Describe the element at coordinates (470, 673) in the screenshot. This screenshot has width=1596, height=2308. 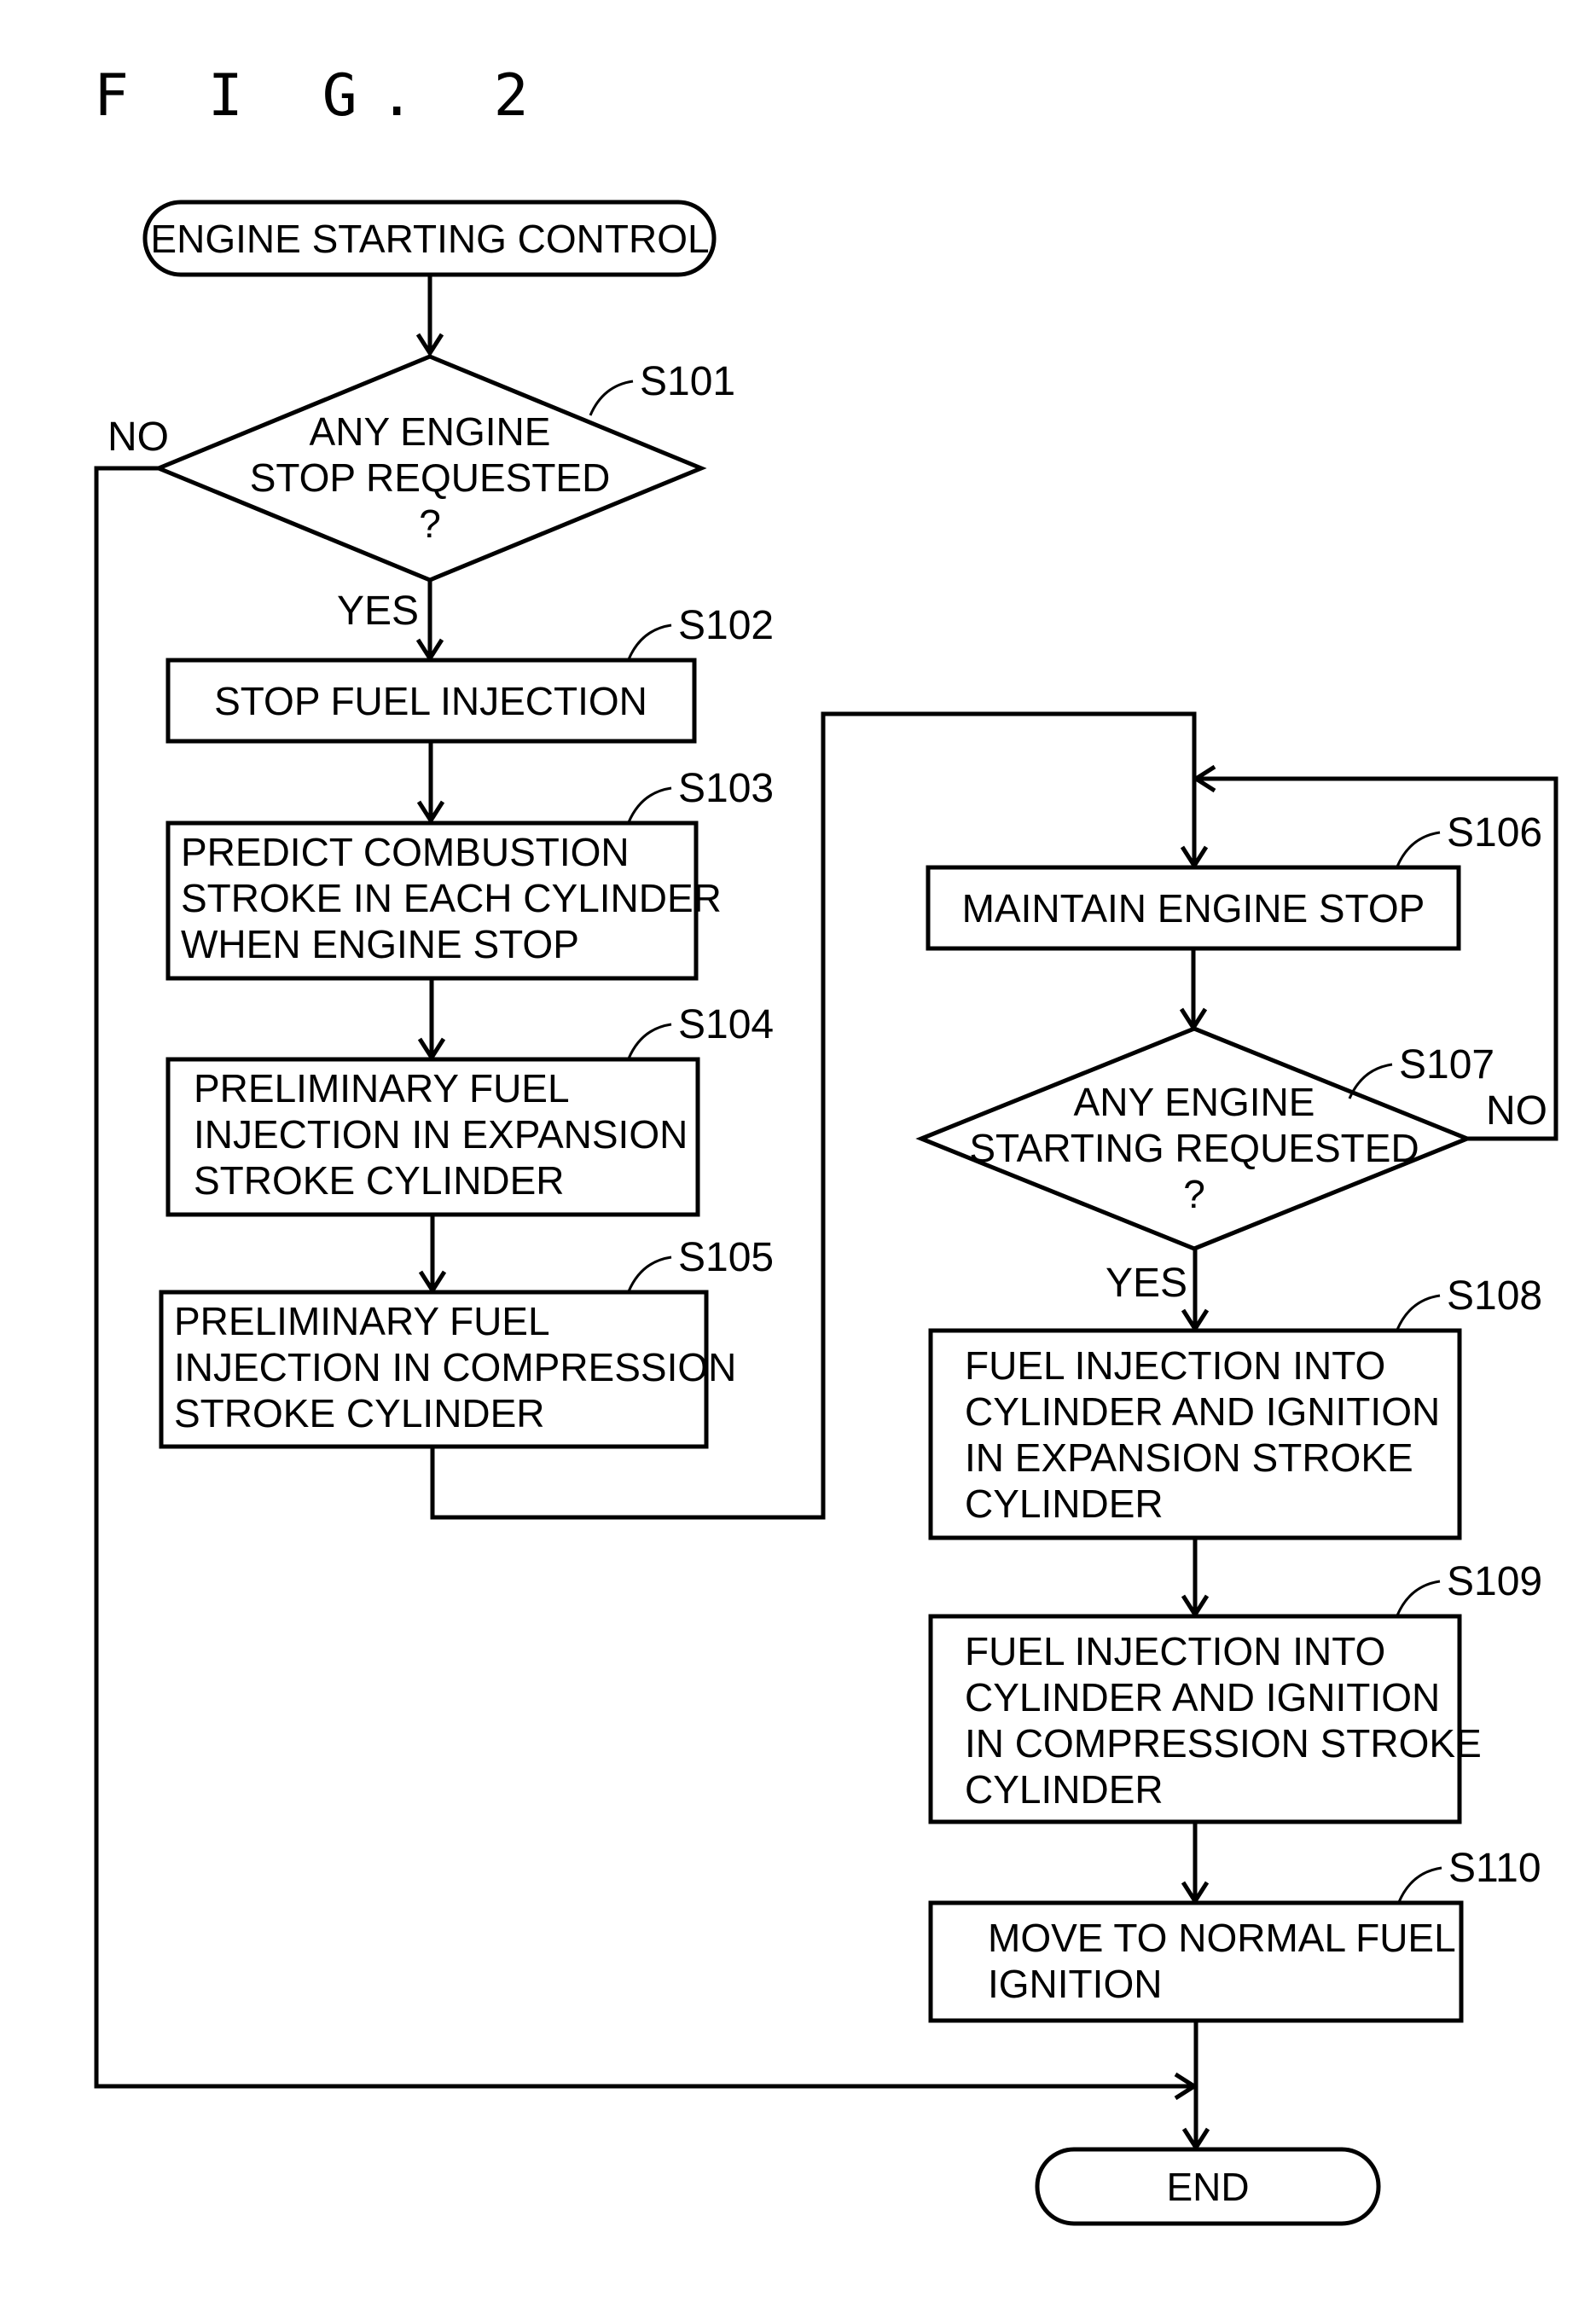
I see `step-s102: STOP FUEL INJECTION S102` at that location.